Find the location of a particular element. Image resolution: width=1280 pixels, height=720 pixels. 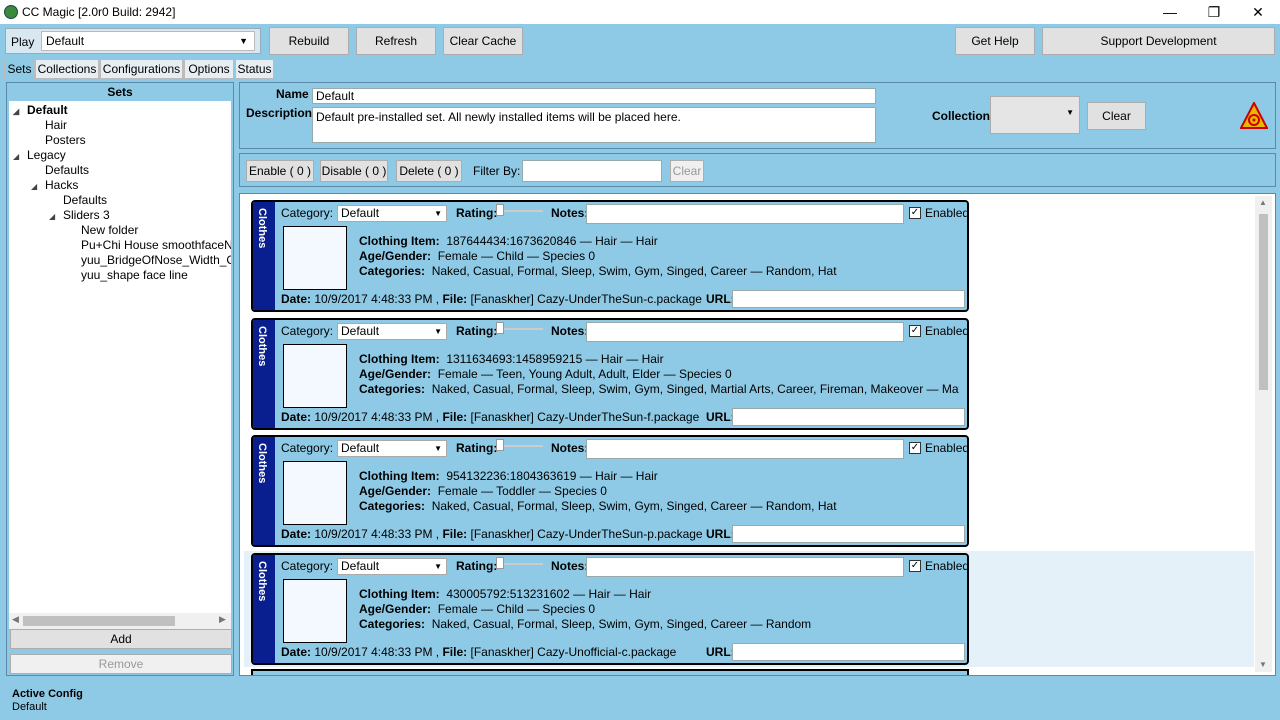

tab-collections: Collections is located at coordinates (67, 69).